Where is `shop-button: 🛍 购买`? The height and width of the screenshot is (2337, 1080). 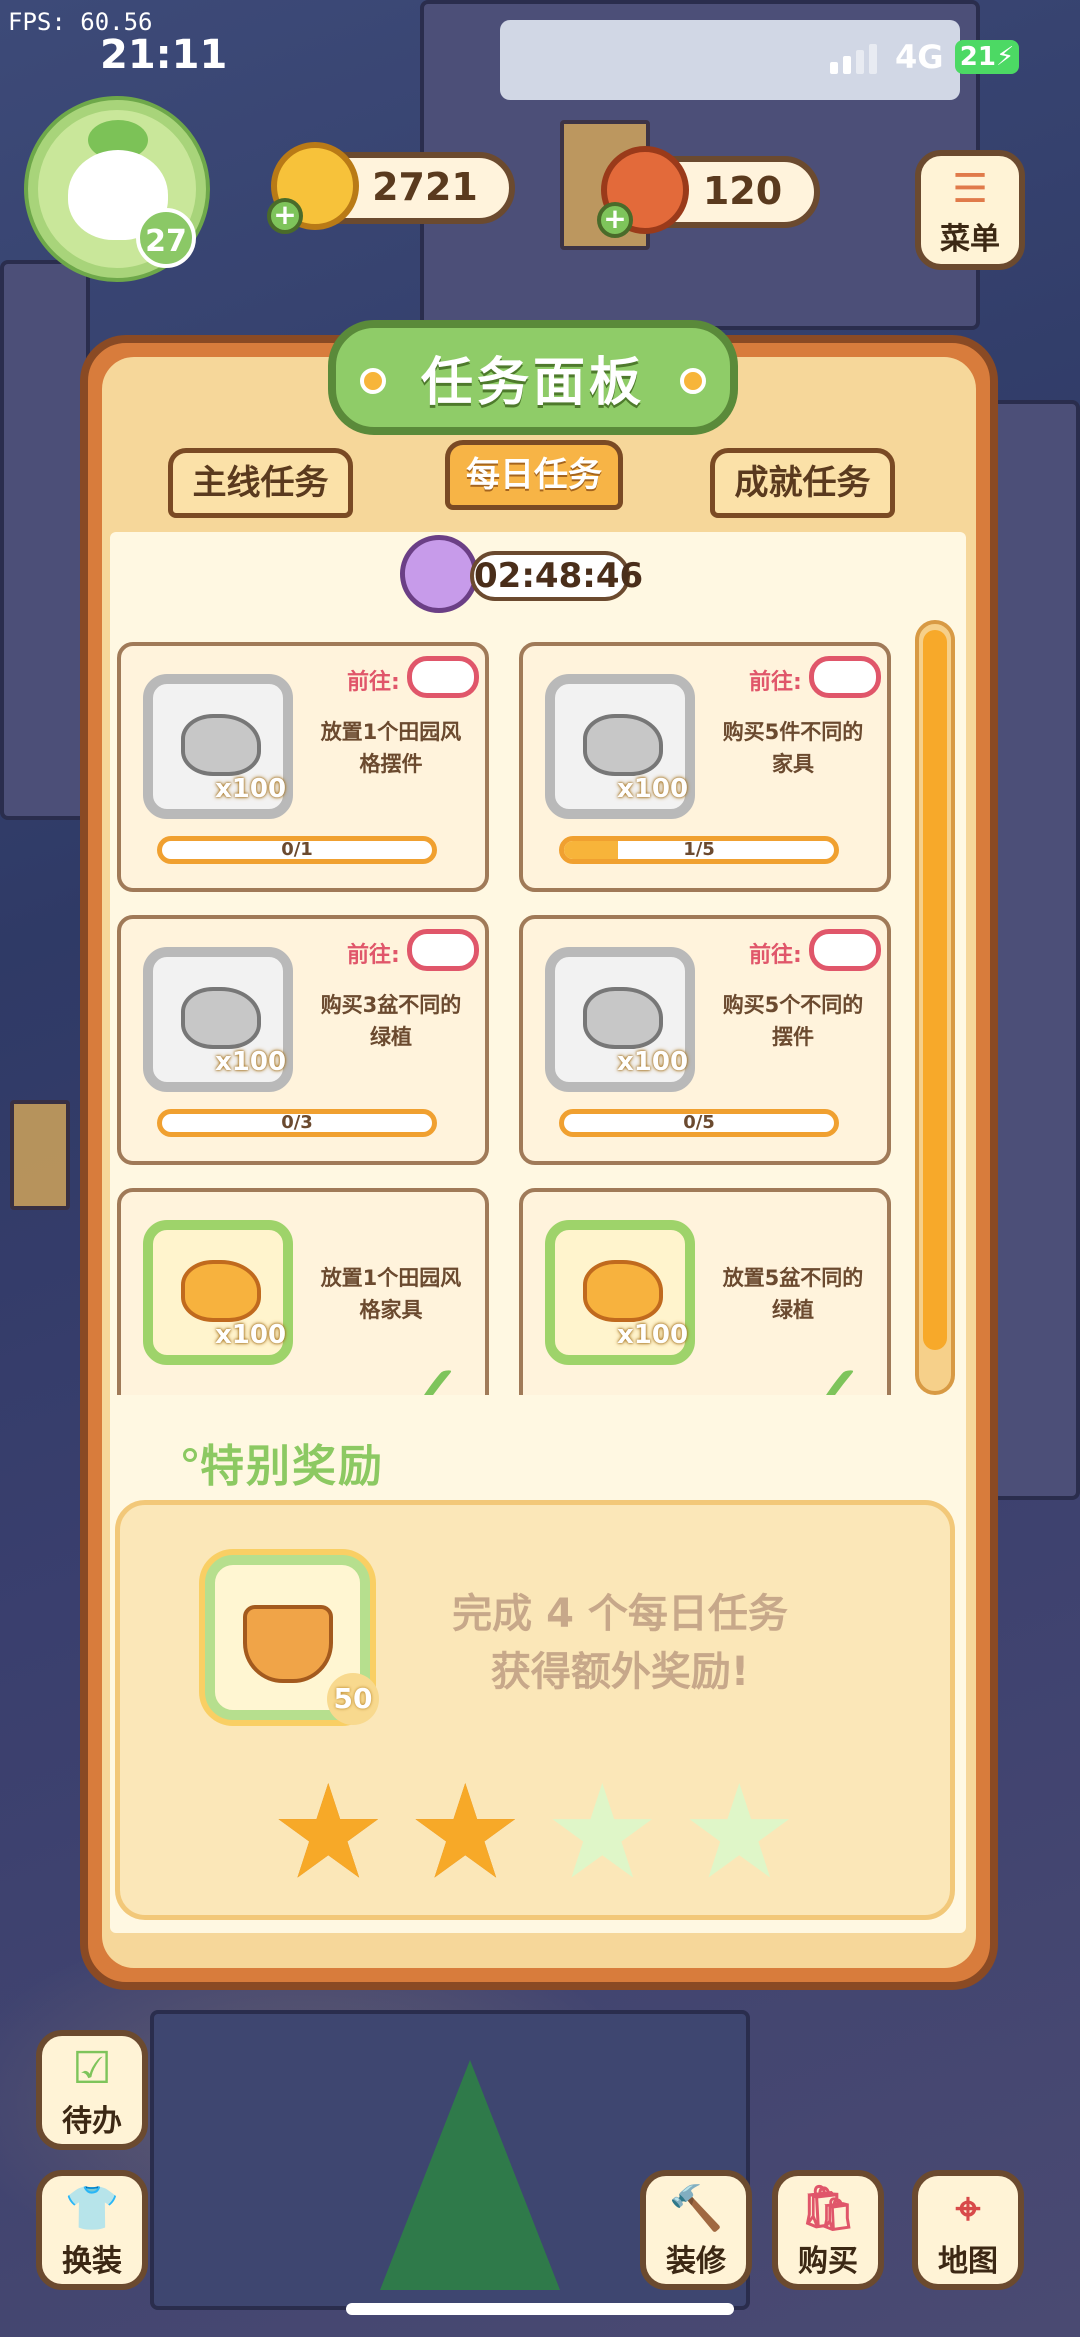
shop-button: 🛍 购买 is located at coordinates (828, 2230).